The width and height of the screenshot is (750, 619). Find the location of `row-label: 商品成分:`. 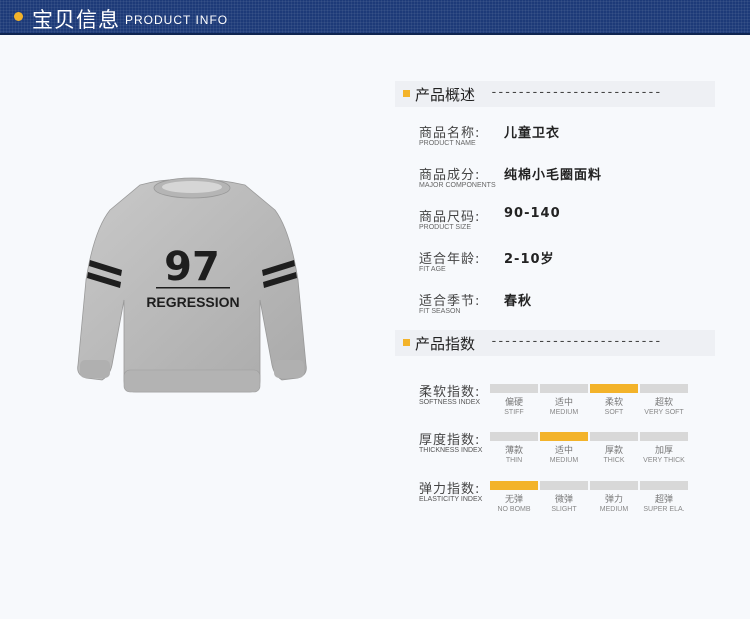

row-label: 商品成分: is located at coordinates (450, 175).